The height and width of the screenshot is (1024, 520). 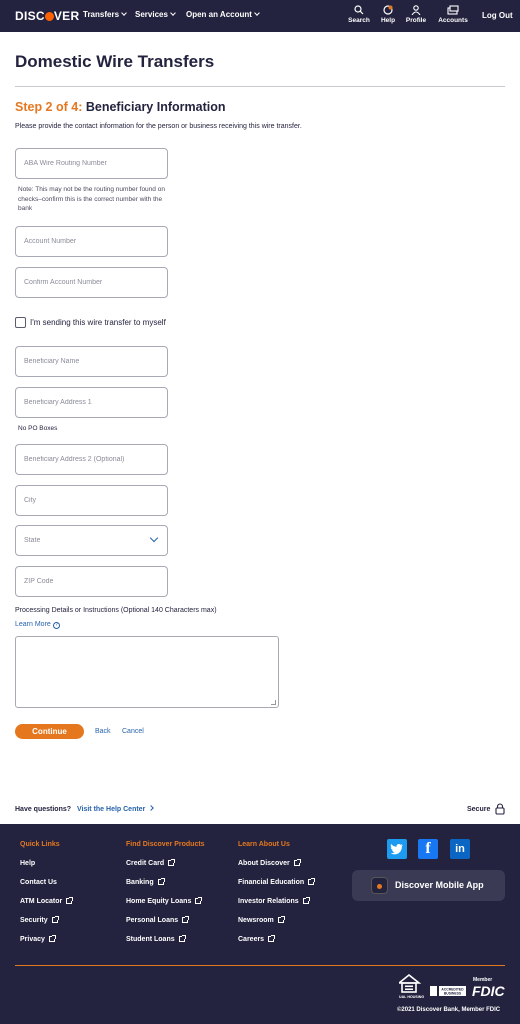 I want to click on footer-link-personal-loans: Personal Loans, so click(x=158, y=920).